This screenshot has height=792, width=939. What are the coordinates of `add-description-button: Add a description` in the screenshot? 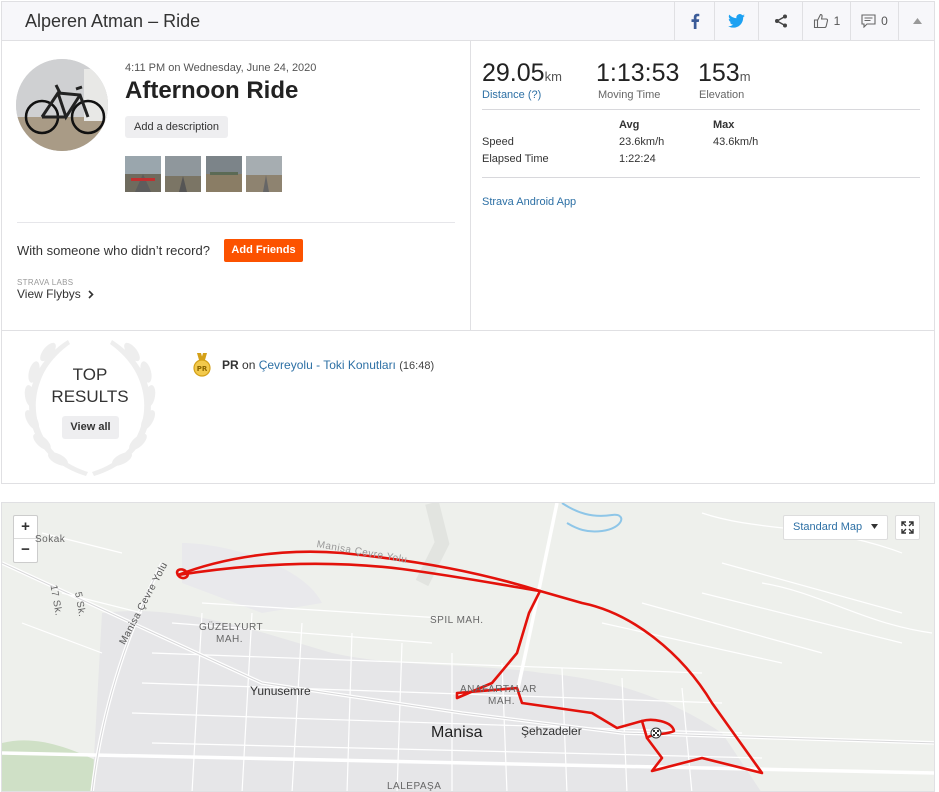 It's located at (176, 127).